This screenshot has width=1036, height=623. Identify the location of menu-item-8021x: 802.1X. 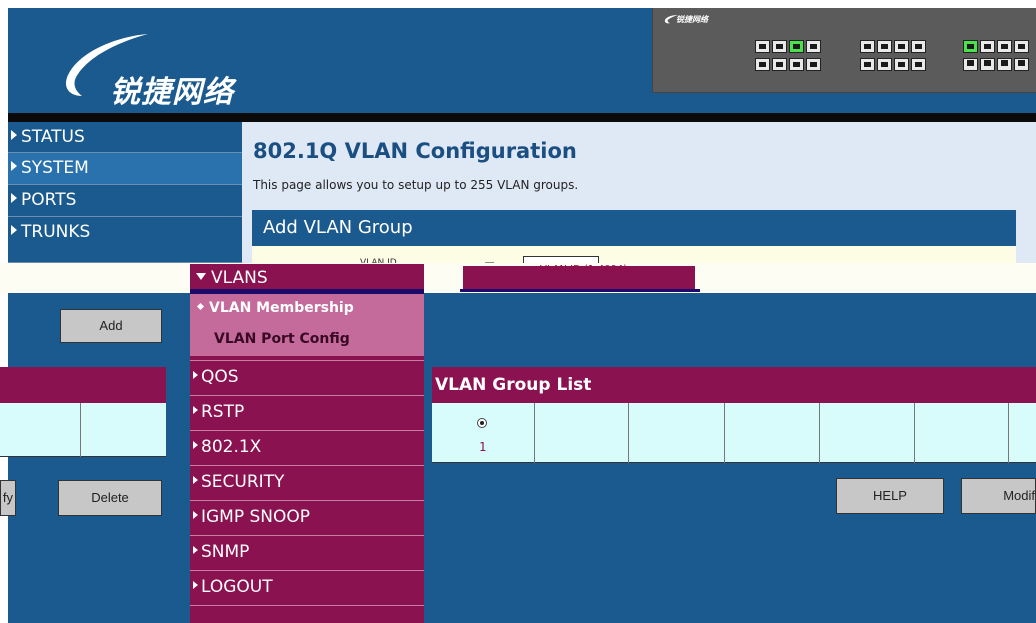
(307, 447).